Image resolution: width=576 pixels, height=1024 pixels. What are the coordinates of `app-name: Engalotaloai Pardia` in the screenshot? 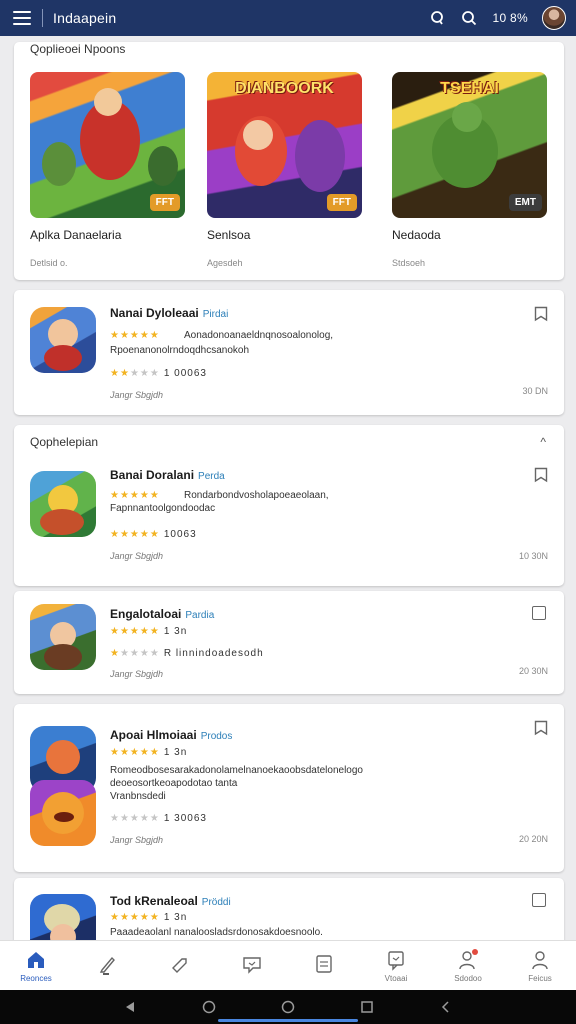 It's located at (162, 614).